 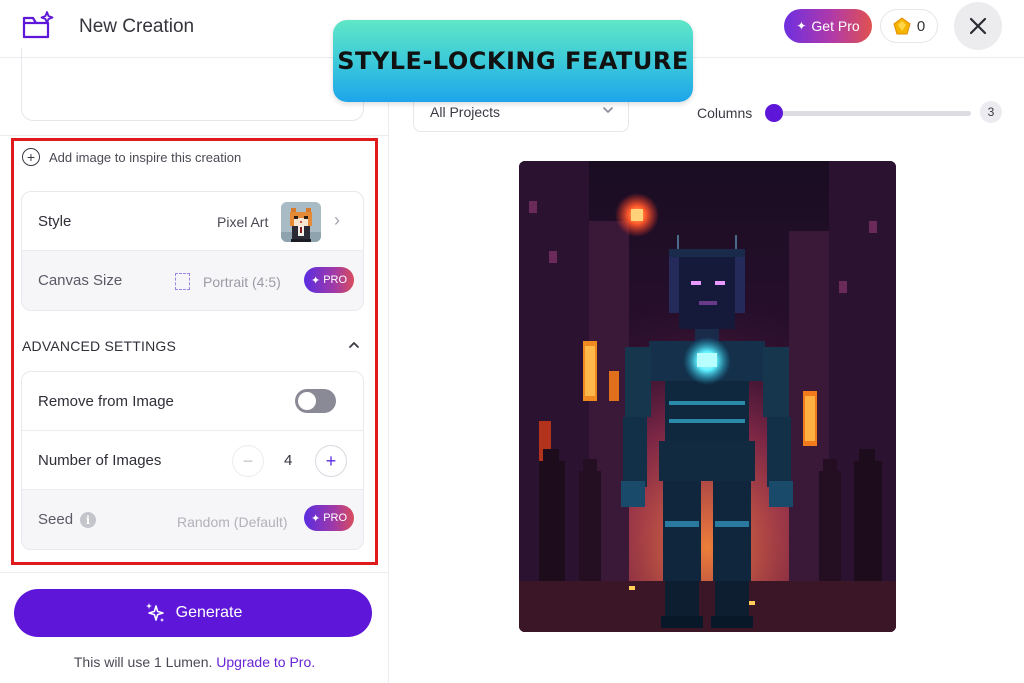 I want to click on columns-label: Columns, so click(x=725, y=113).